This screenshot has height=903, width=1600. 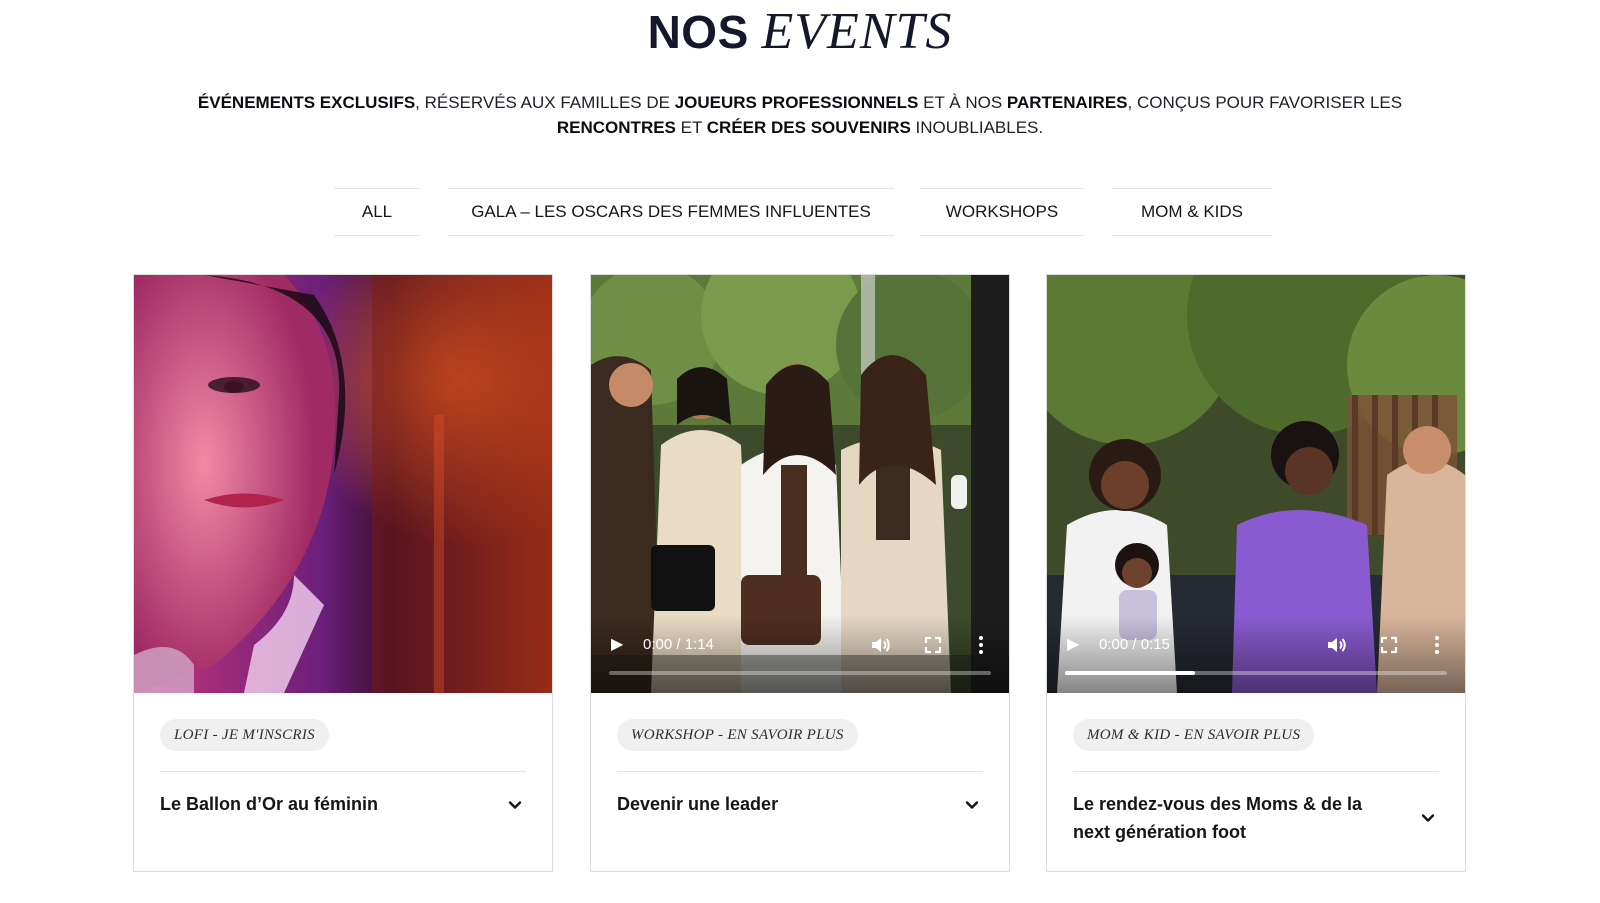 I want to click on event-video: ▶ 0:00 / 0:15, so click(x=1256, y=484).